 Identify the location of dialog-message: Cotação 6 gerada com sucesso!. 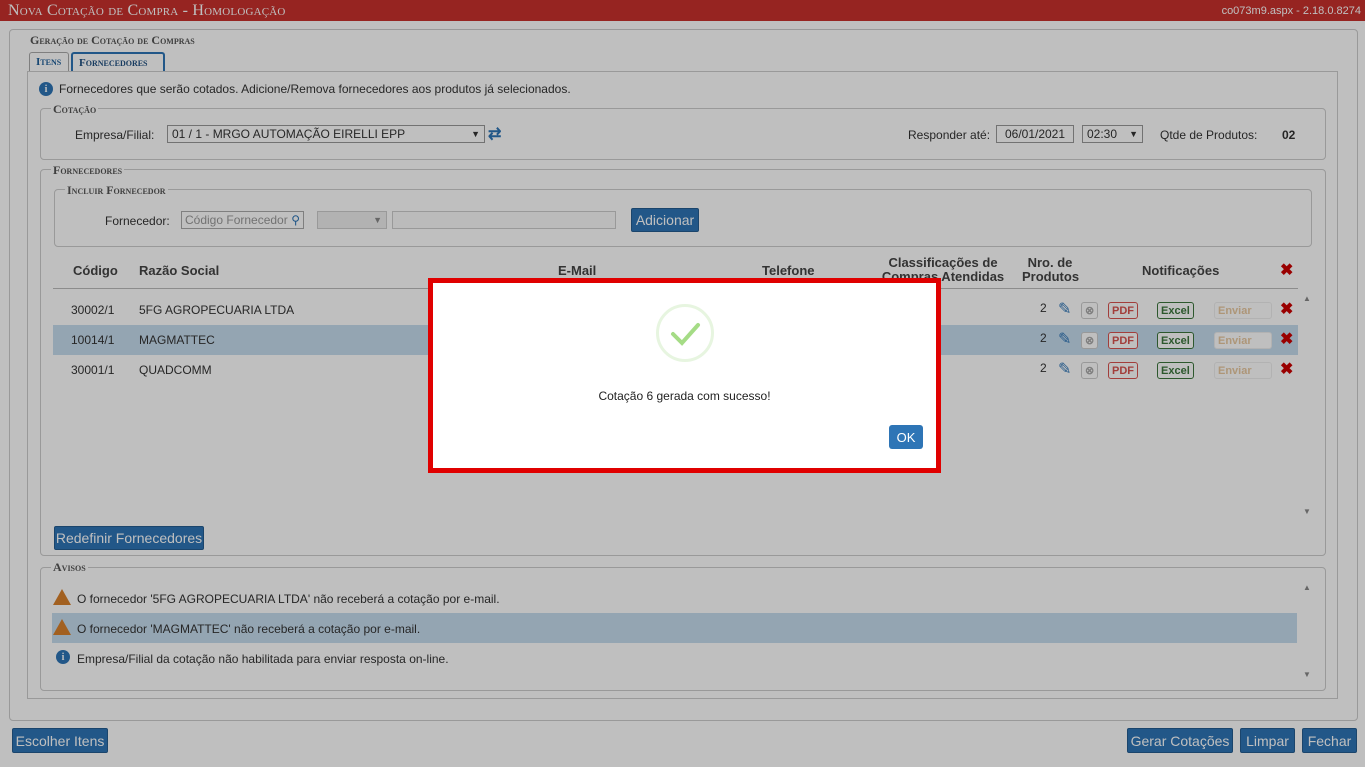
(684, 396).